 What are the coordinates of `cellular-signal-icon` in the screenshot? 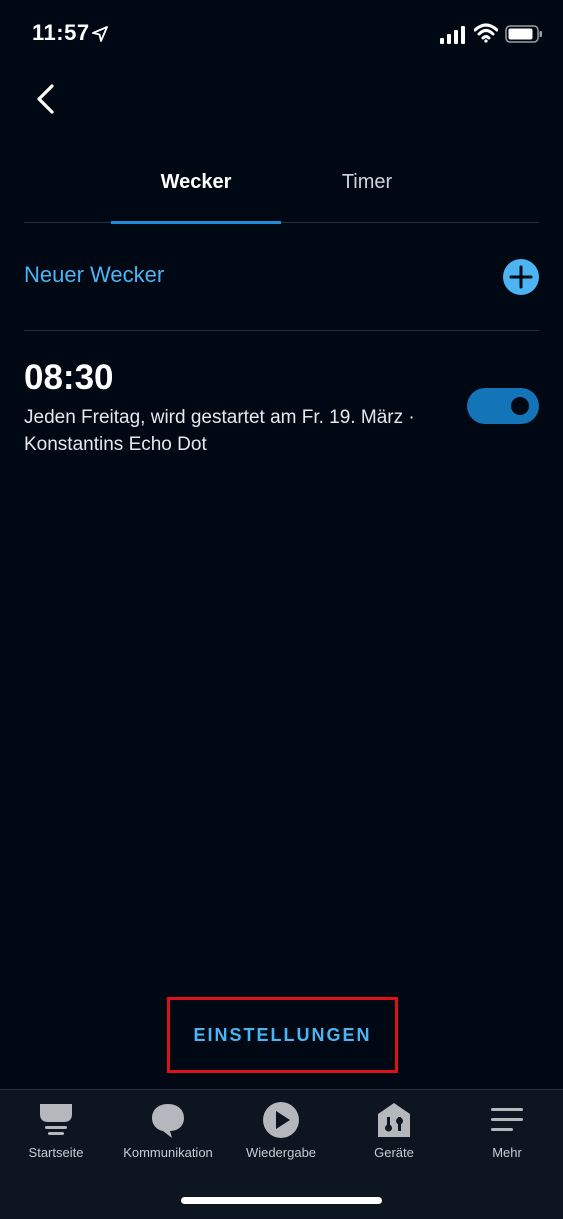 It's located at (452, 35).